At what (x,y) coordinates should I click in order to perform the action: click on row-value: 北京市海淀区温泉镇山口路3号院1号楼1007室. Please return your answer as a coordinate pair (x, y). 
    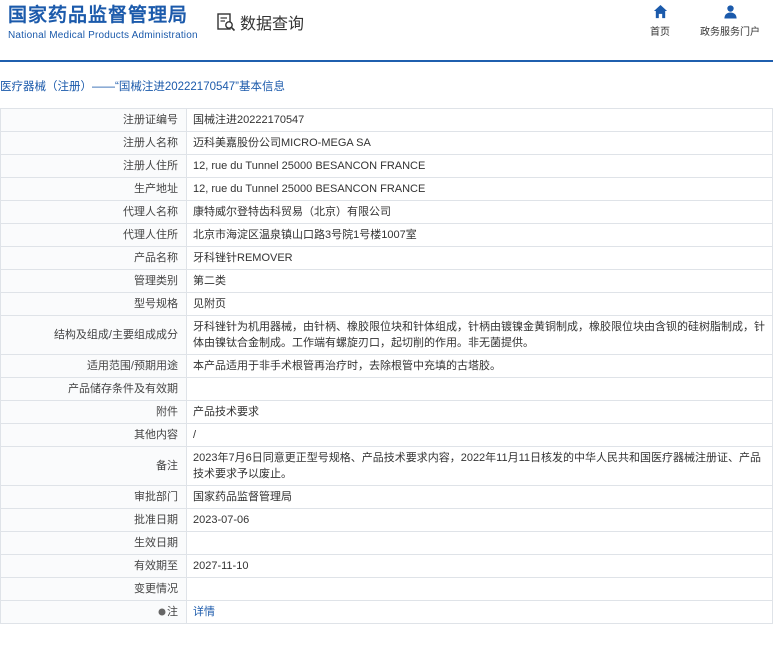
    Looking at the image, I should click on (479, 235).